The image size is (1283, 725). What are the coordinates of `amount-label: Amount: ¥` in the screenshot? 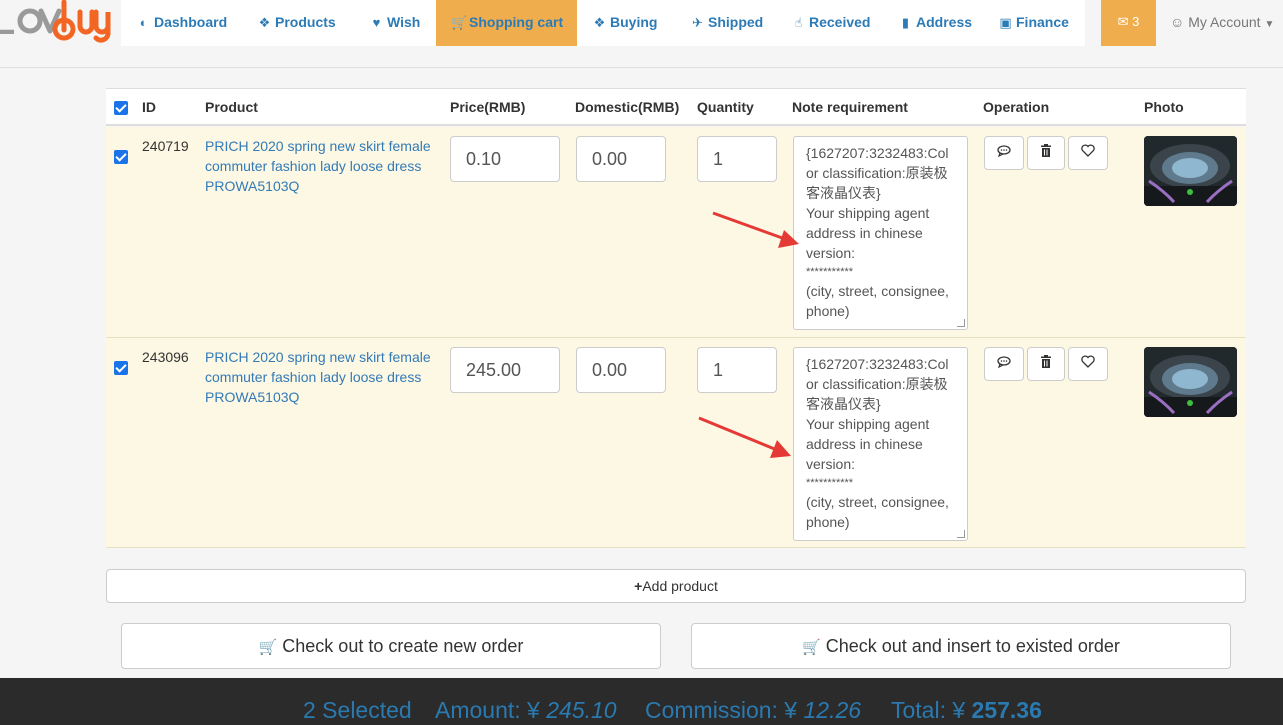 It's located at (487, 710).